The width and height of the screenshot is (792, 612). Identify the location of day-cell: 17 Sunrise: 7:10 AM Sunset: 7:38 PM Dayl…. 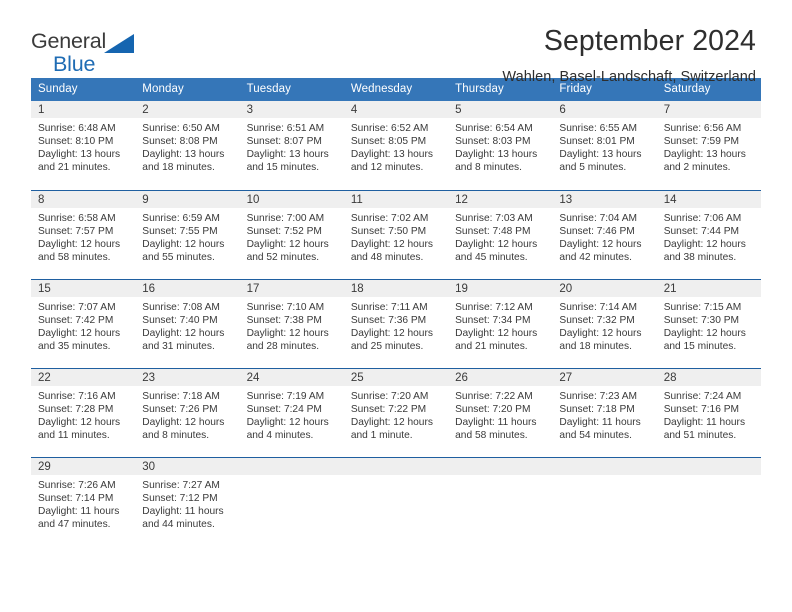
(291, 323).